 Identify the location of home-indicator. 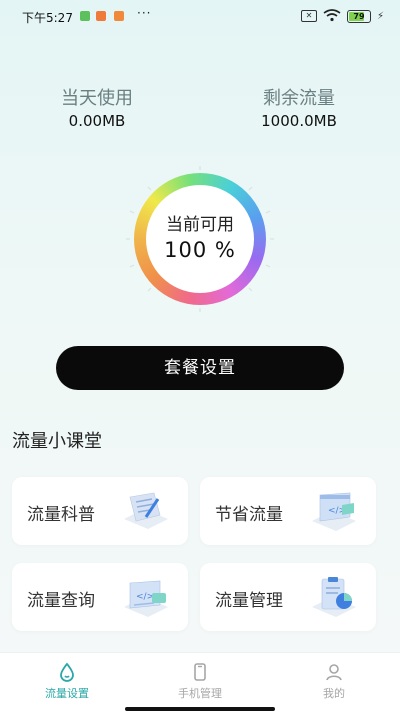
(200, 709).